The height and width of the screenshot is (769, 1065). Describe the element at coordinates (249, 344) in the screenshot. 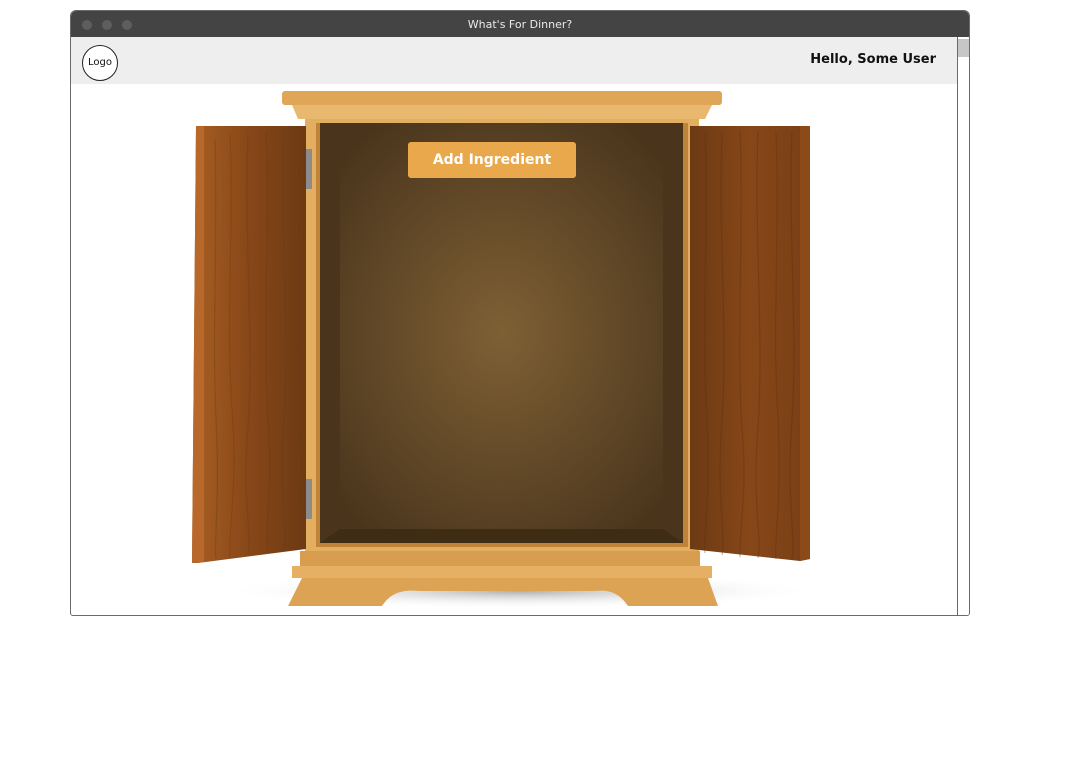

I see `cabinet-left-door` at that location.